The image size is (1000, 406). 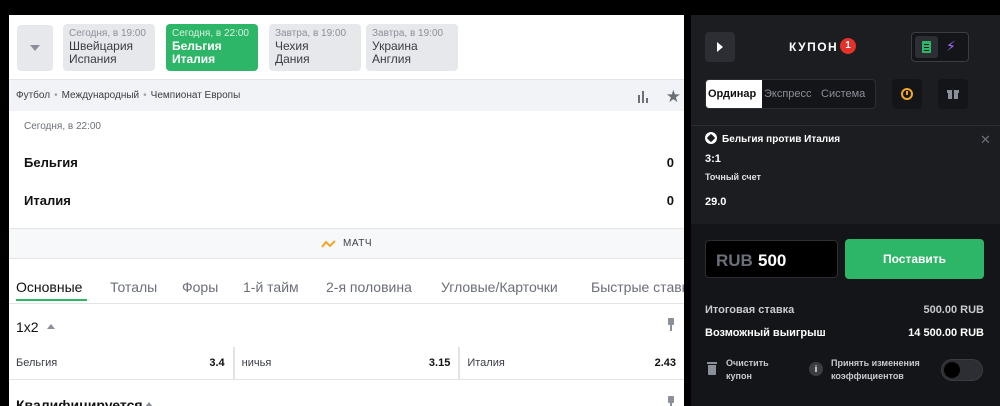 I want to click on tab-single: Ординар, so click(x=734, y=94).